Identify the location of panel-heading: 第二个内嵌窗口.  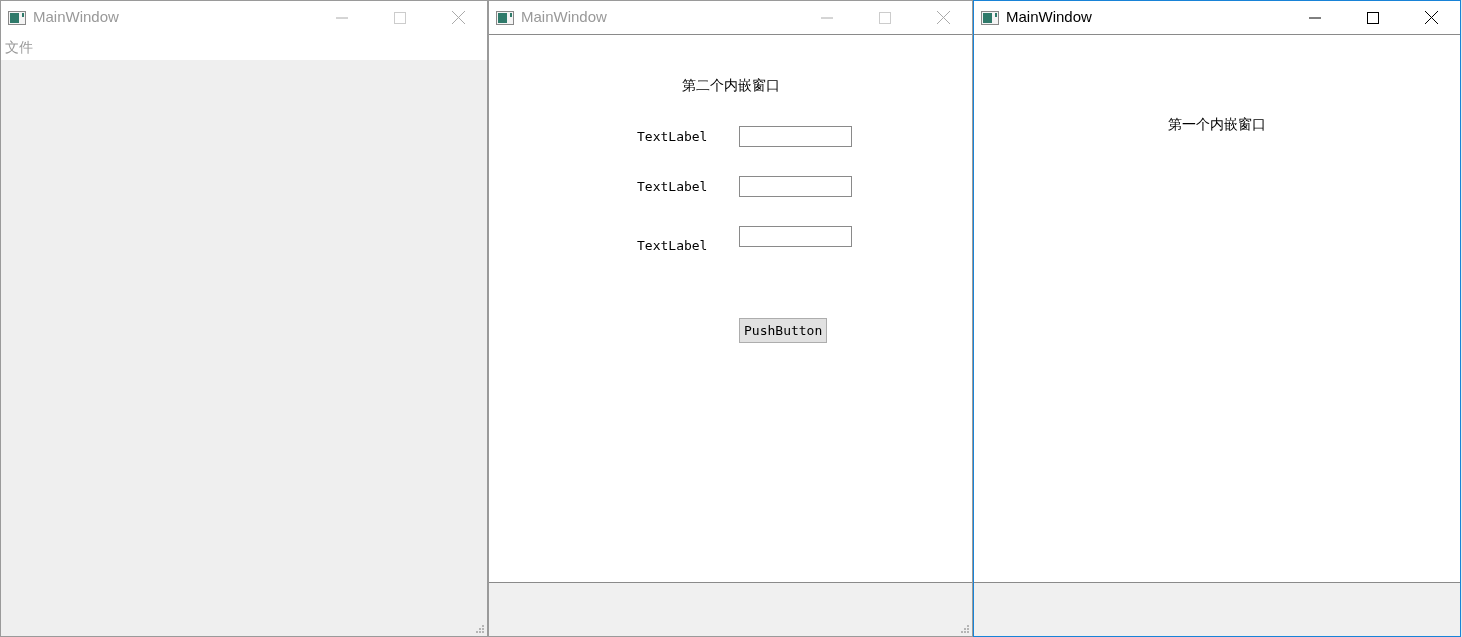
(730, 85).